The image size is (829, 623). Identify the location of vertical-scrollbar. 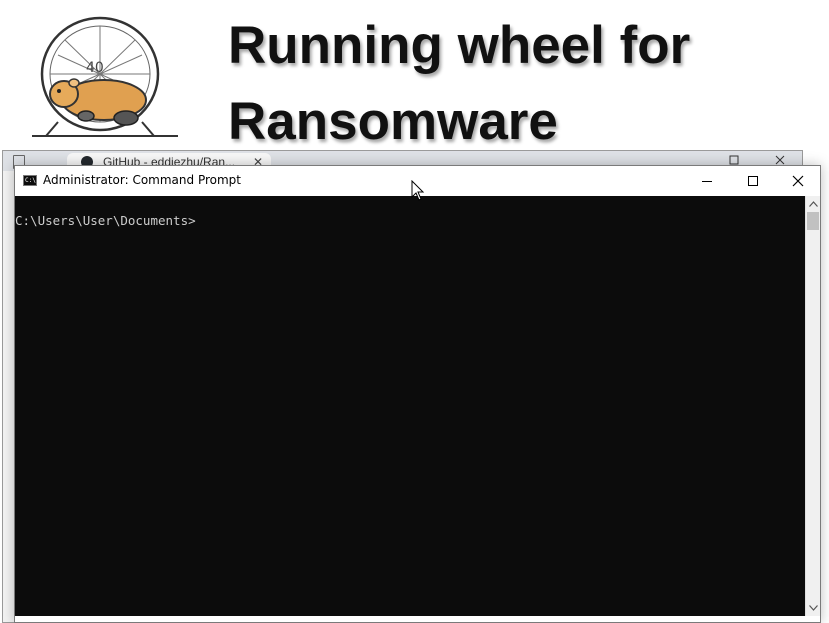
(812, 406).